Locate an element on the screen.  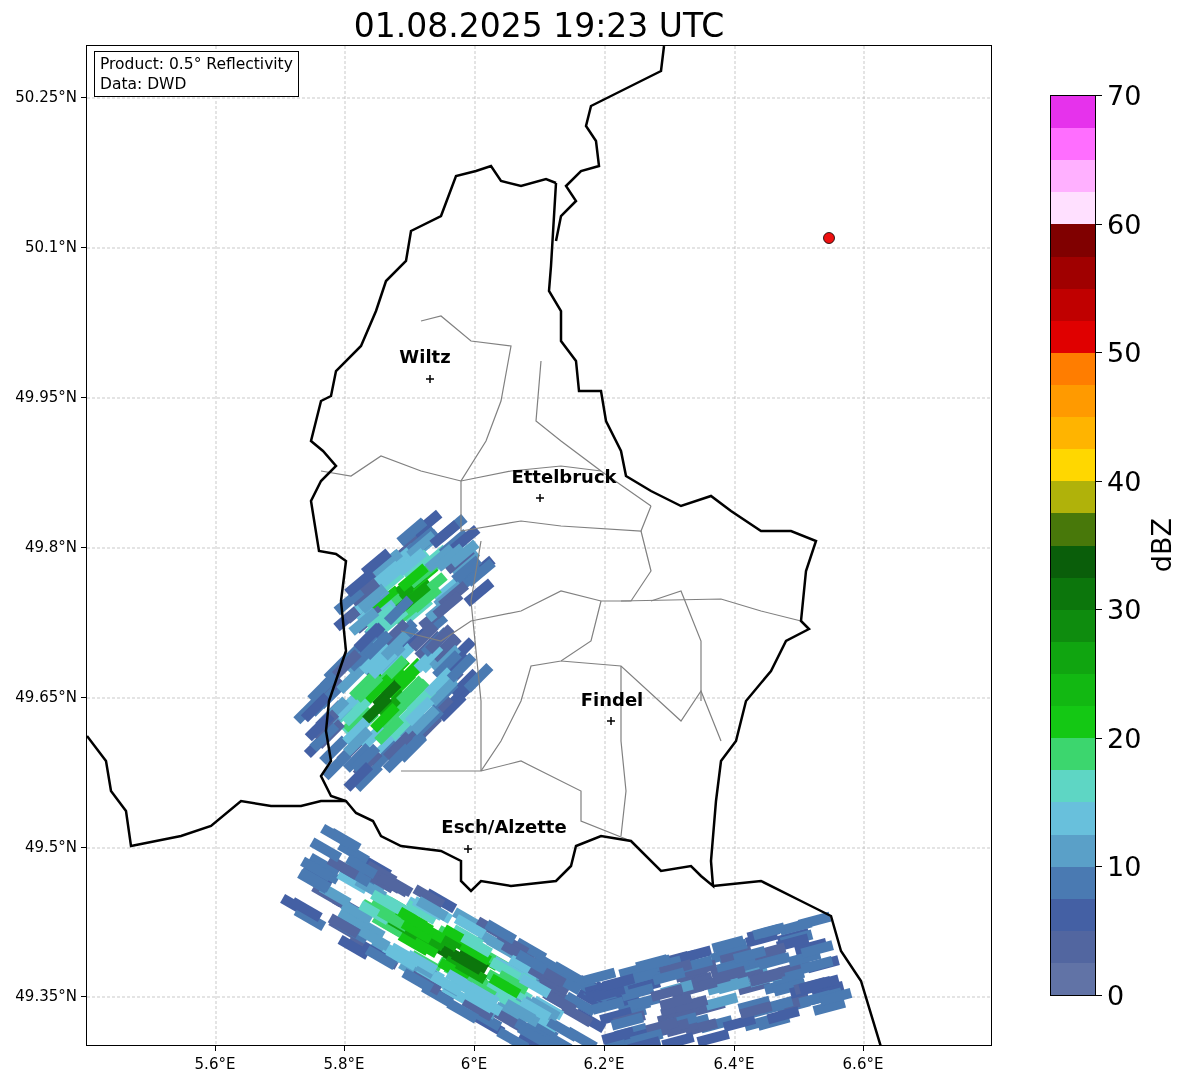
latitude-label: 49.95°N is located at coordinates (46, 397).